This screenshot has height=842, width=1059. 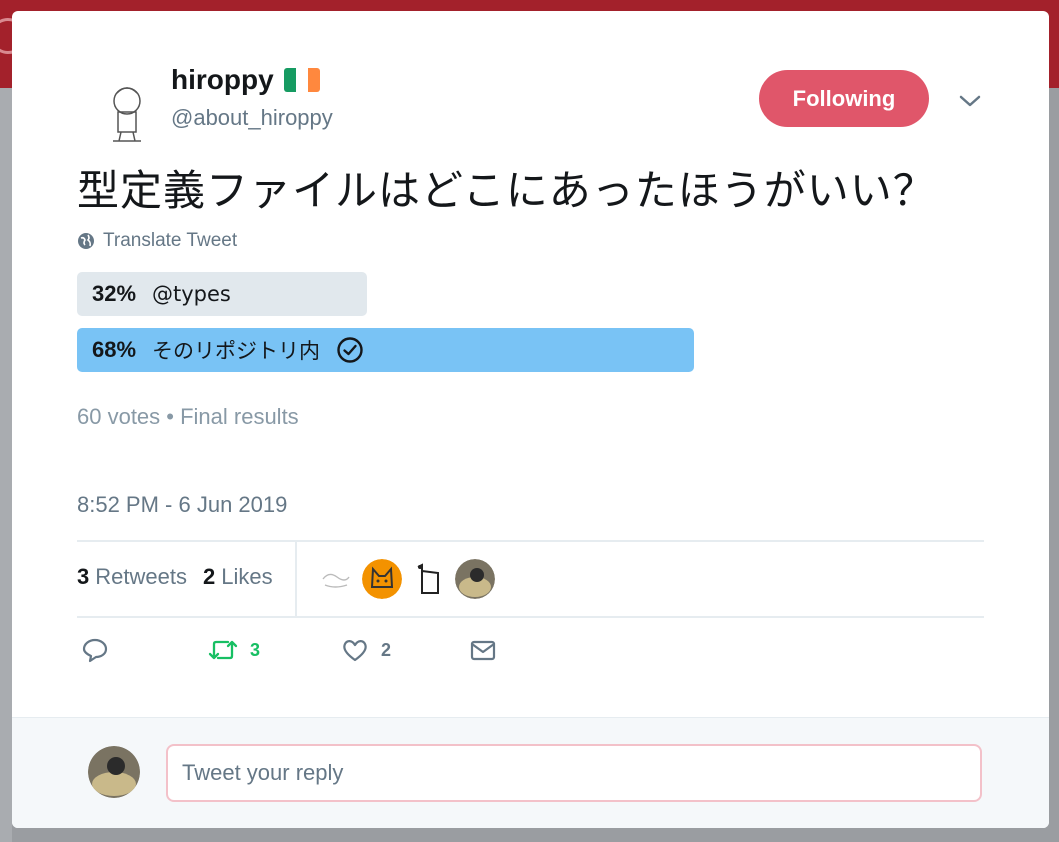 I want to click on stats-divider, so click(x=296, y=579).